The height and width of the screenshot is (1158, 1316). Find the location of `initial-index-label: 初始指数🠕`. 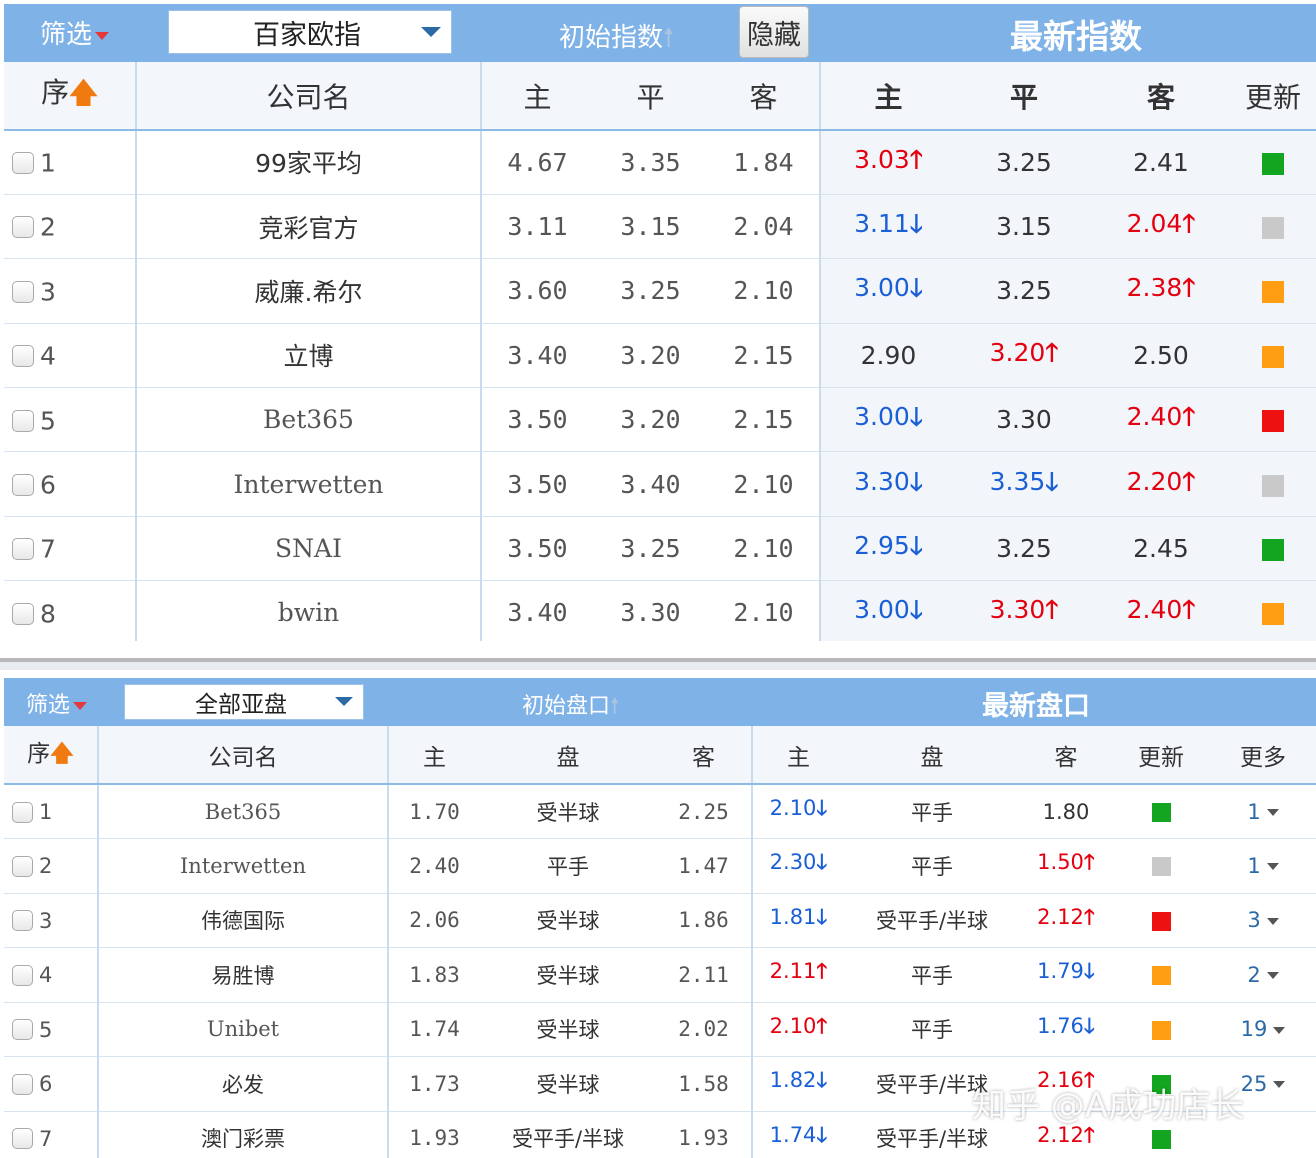

initial-index-label: 初始指数🠕 is located at coordinates (616, 40).